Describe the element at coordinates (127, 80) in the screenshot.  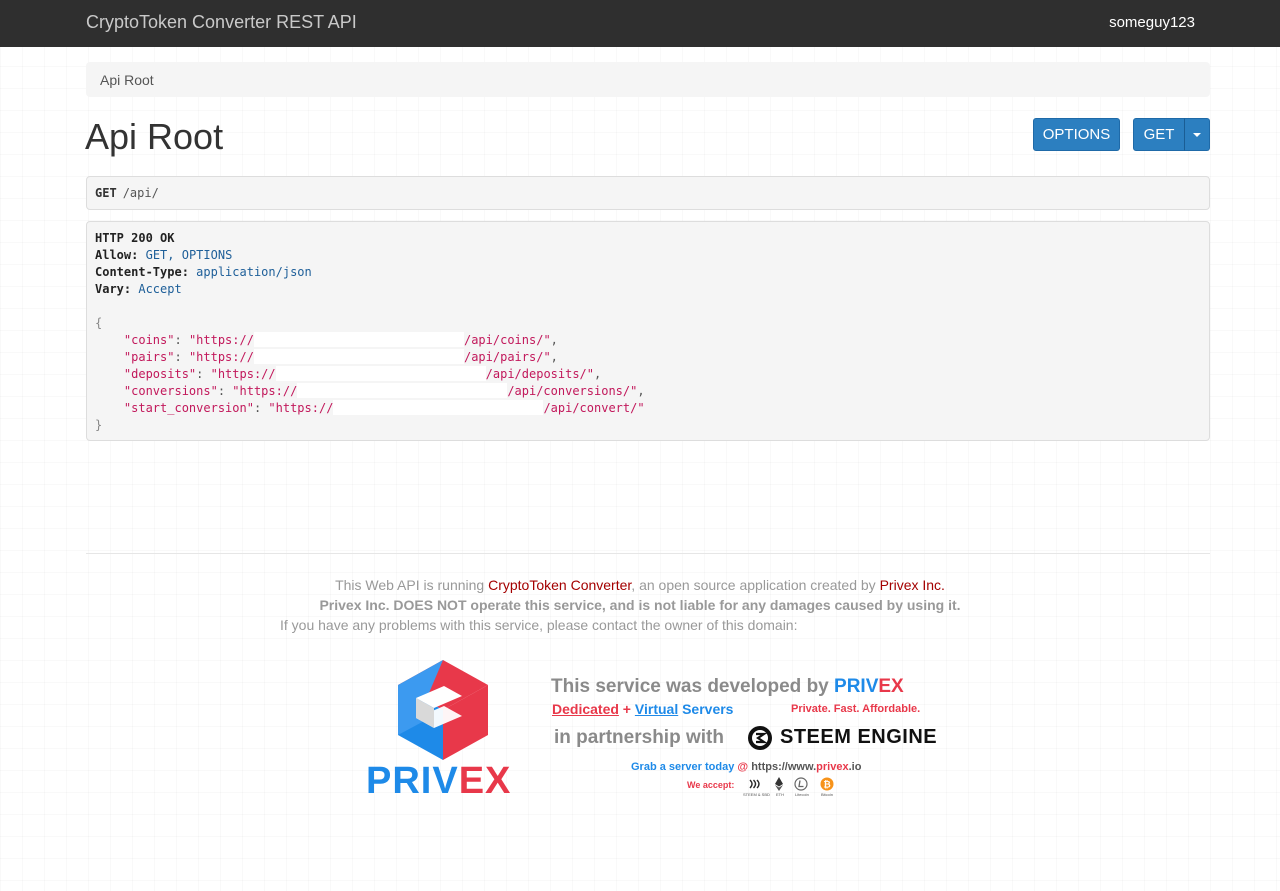
I see `breadcrumb-item-api-root: Api Root` at that location.